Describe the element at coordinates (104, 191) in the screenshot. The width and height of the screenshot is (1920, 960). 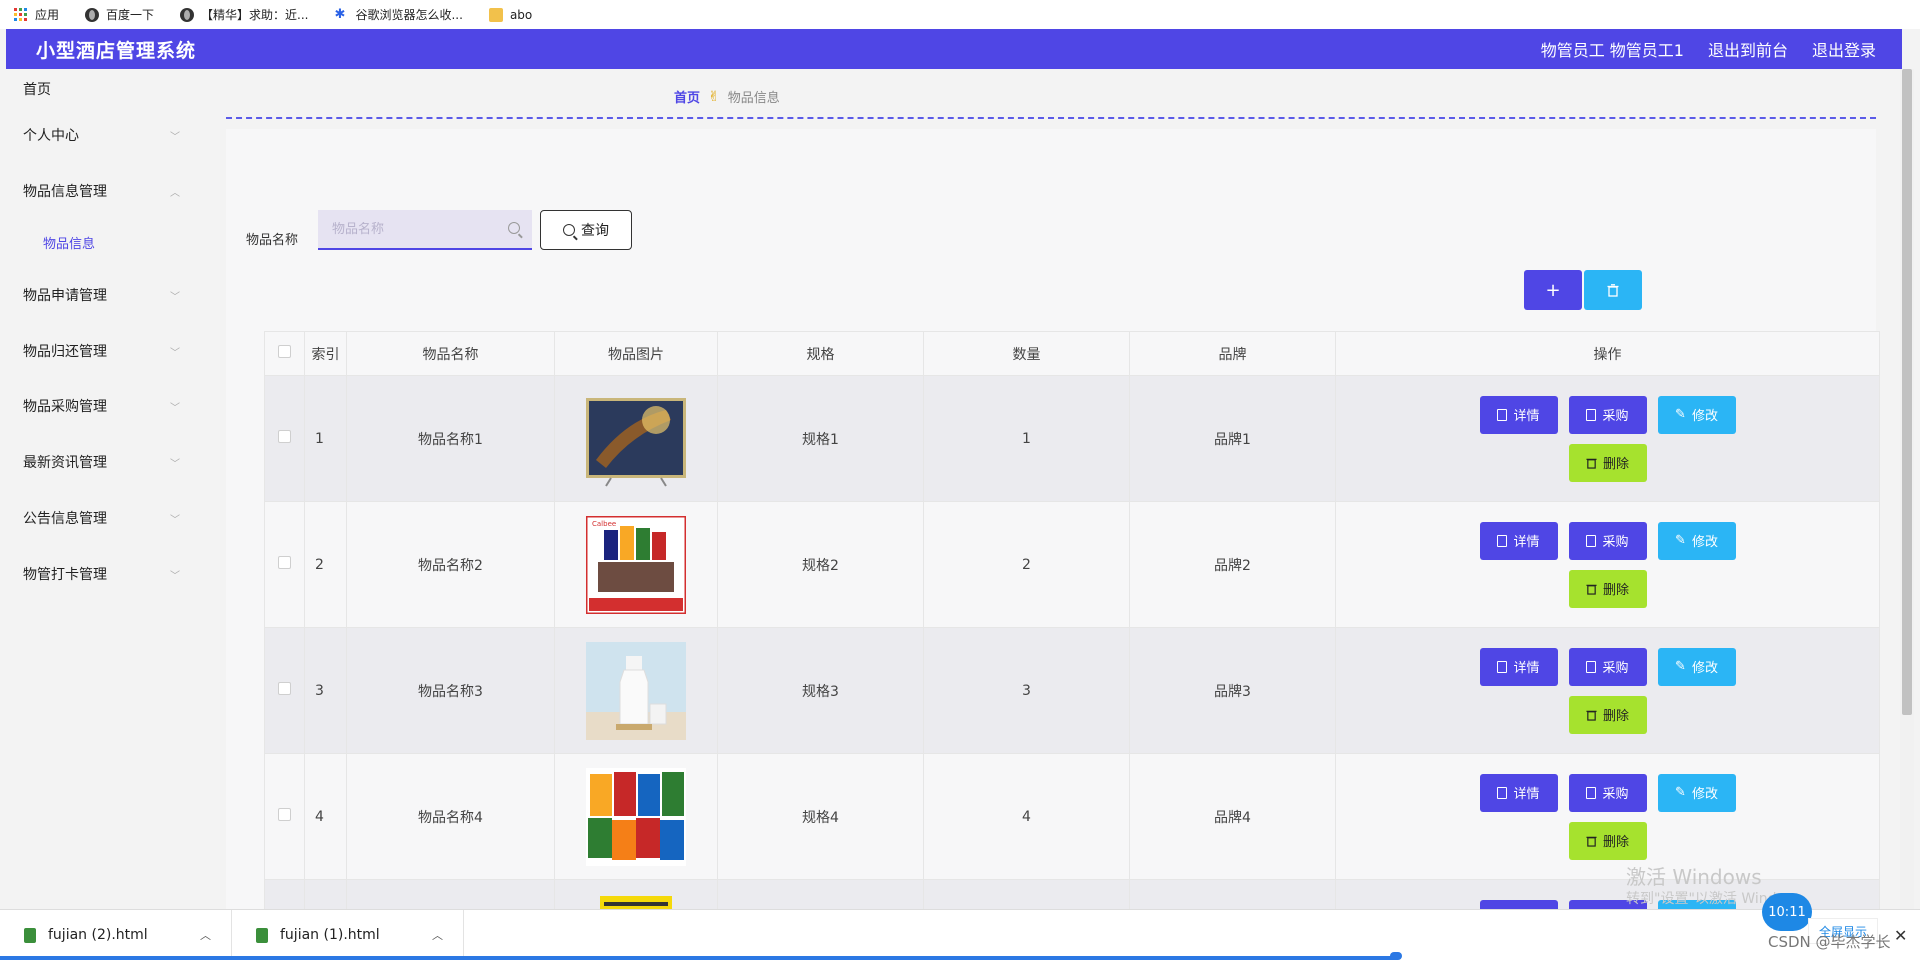
I see `sidebar-item-item-info-mgmt: 物品信息管理 ︿` at that location.